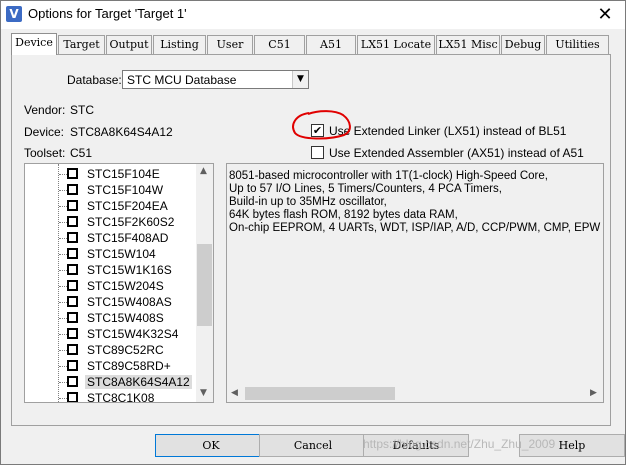 This screenshot has height=465, width=626. I want to click on toolset-value: C51, so click(81, 153).